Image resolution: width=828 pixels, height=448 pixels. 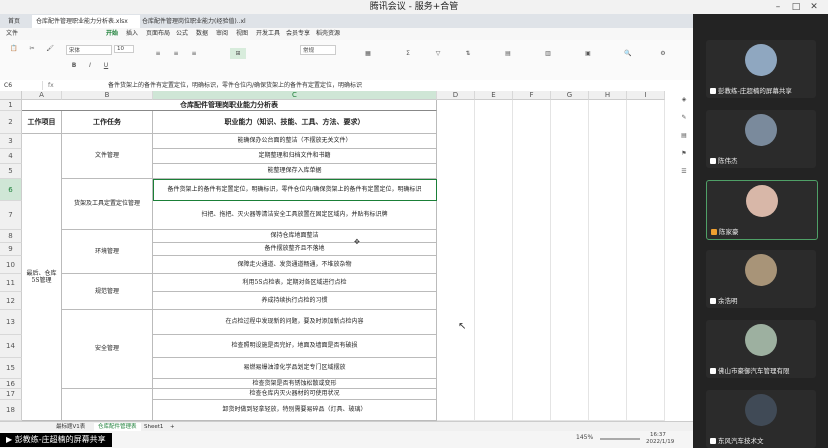 What do you see at coordinates (238, 53) in the screenshot?
I see `merge-center-icon: ⊞` at bounding box center [238, 53].